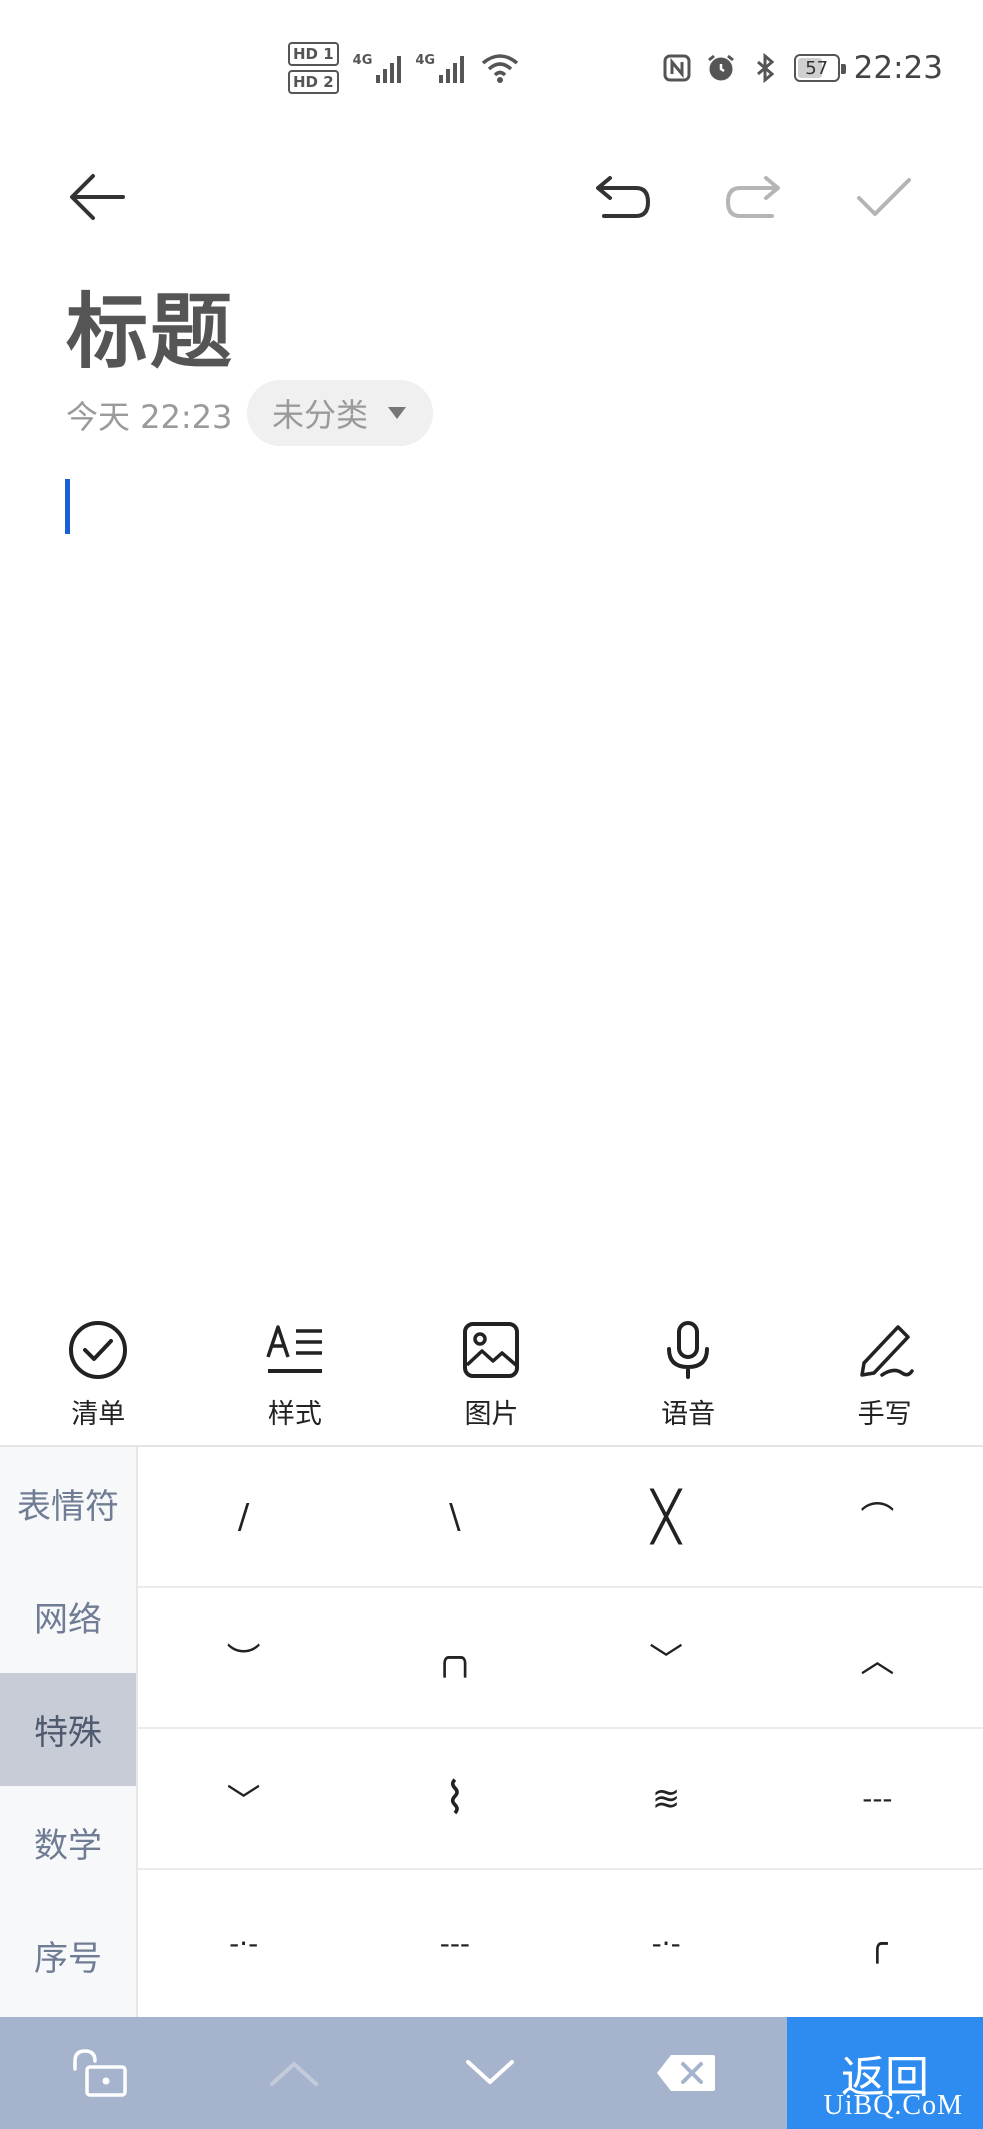 This screenshot has width=983, height=2129. I want to click on status-bar: HD 1 HD 2 4G 4G 57 22:23, so click(491, 70).